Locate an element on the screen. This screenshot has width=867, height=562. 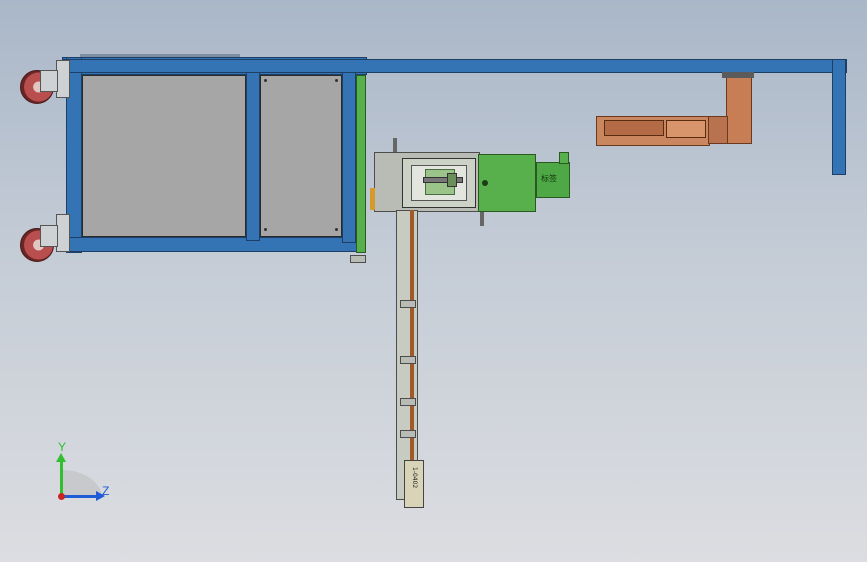
caster-mount-bottom is located at coordinates (63, 233).